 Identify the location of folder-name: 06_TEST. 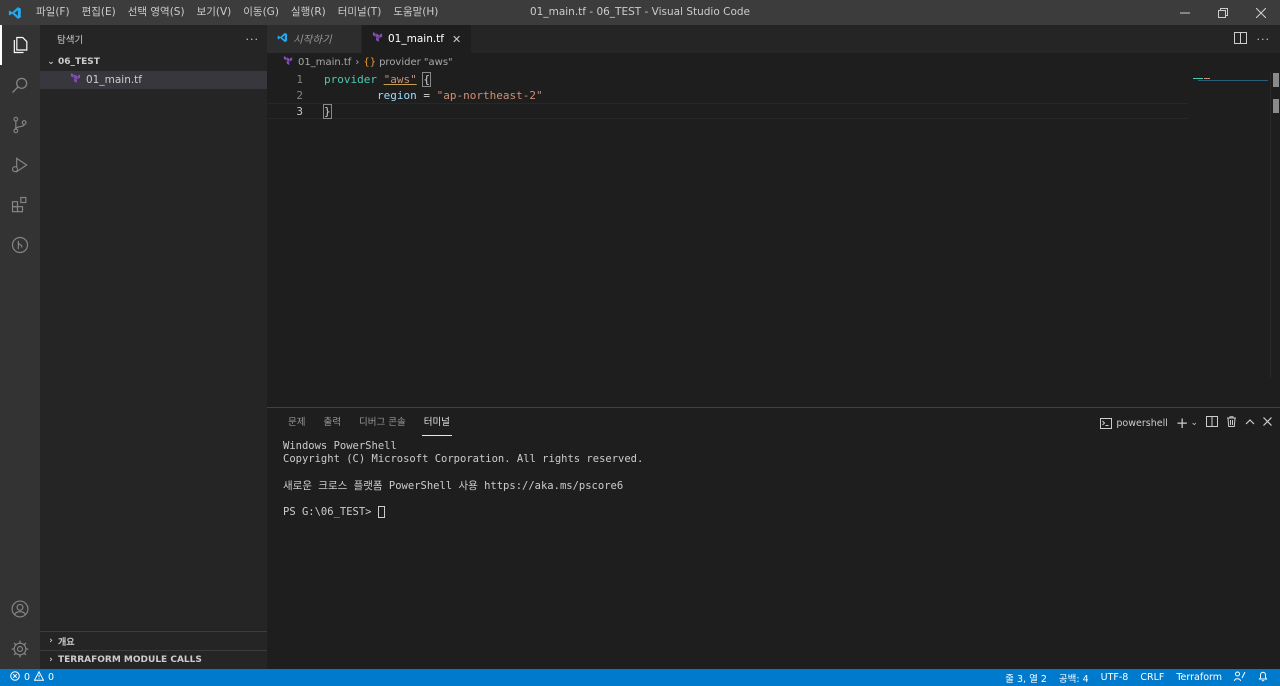
(79, 62).